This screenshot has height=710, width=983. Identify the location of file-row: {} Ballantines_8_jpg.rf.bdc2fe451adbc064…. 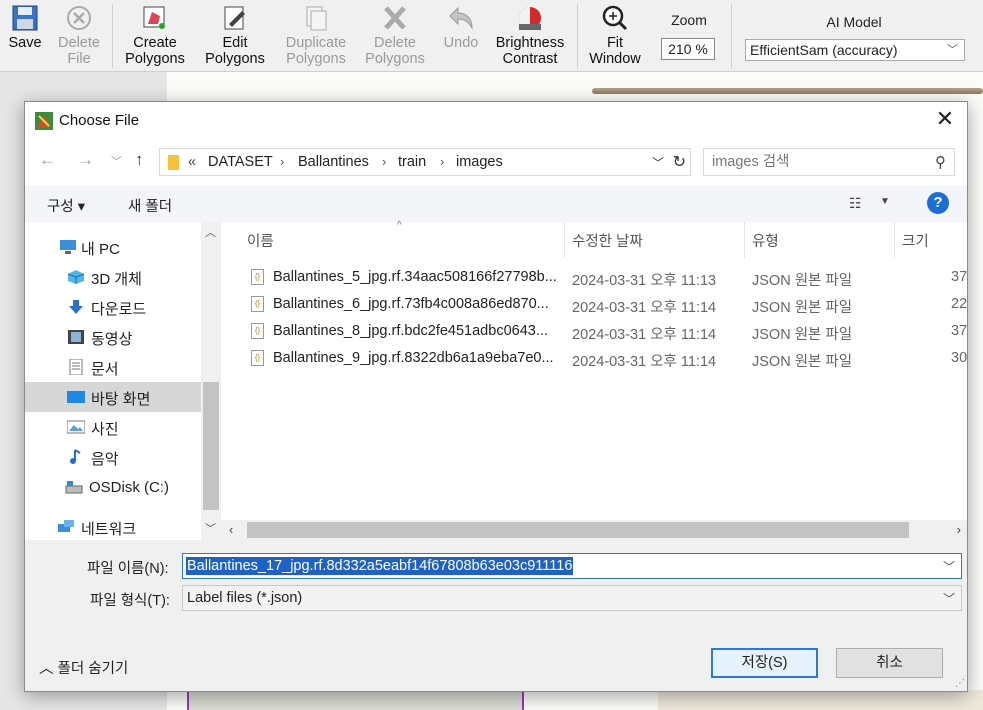
(594, 331).